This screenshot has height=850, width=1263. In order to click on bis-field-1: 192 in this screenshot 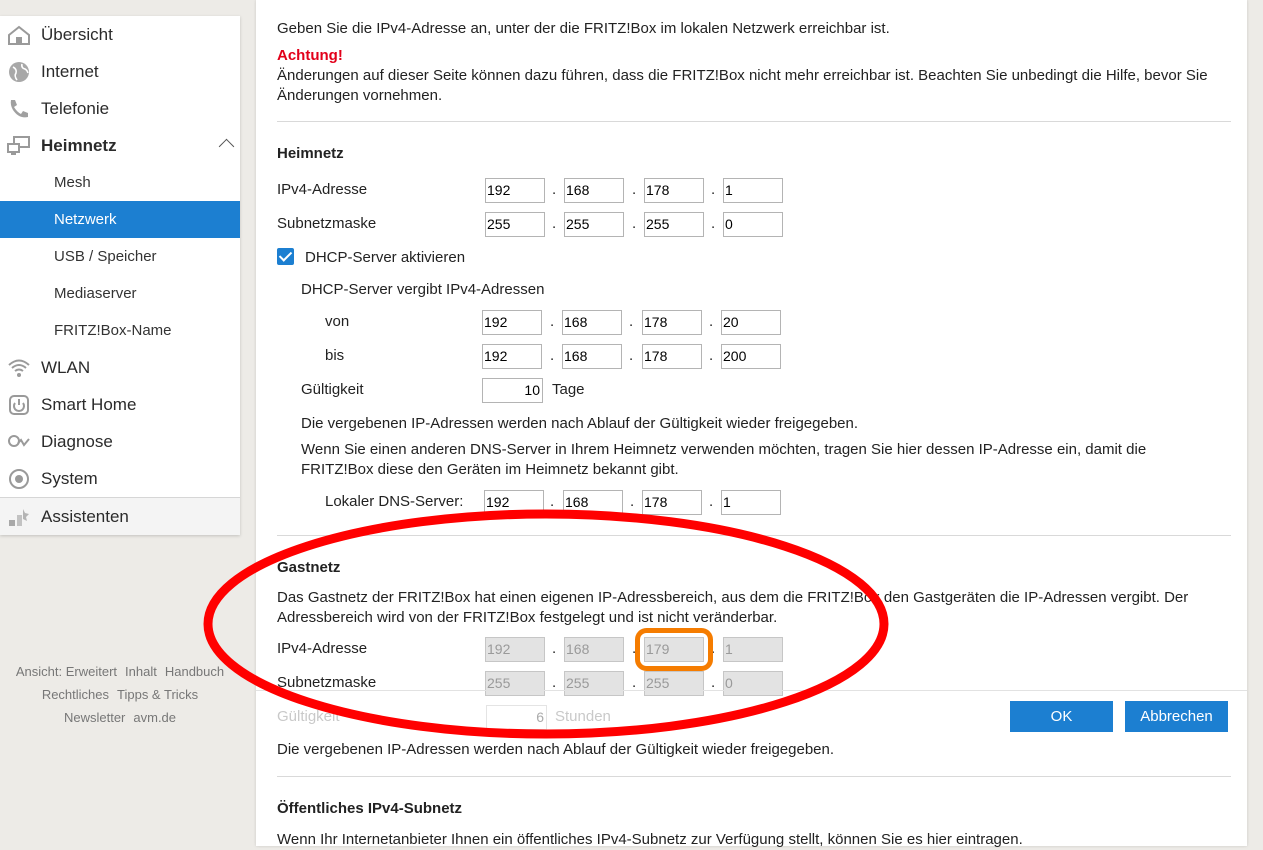, I will do `click(512, 356)`.